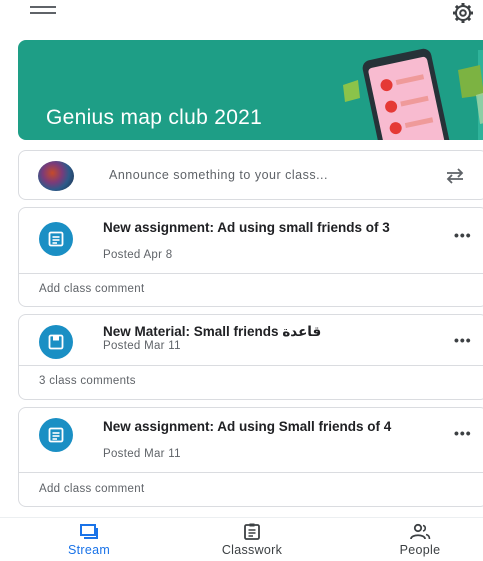 This screenshot has height=561, width=483. What do you see at coordinates (56, 342) in the screenshot?
I see `material-icon` at bounding box center [56, 342].